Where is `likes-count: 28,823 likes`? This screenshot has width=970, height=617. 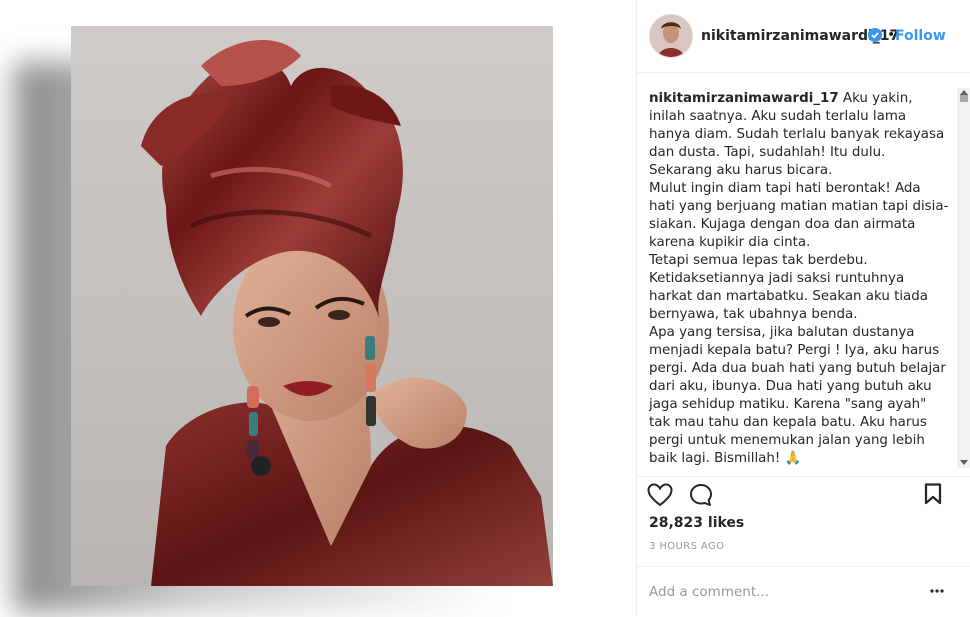 likes-count: 28,823 likes is located at coordinates (696, 523).